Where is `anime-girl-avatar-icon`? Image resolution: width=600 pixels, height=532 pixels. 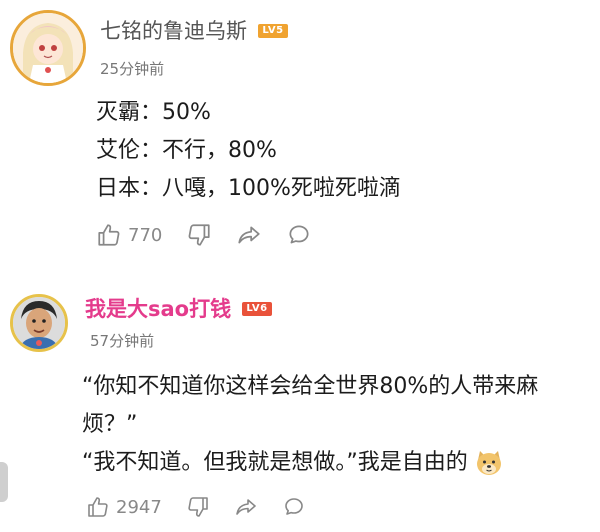
anime-girl-avatar-icon is located at coordinates (48, 48).